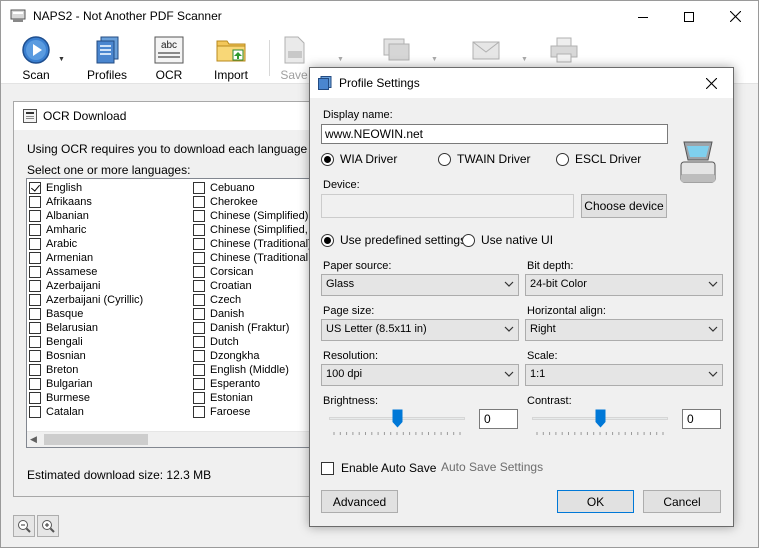 This screenshot has height=548, width=759. Describe the element at coordinates (257, 314) in the screenshot. I see `language-item: Danish` at that location.